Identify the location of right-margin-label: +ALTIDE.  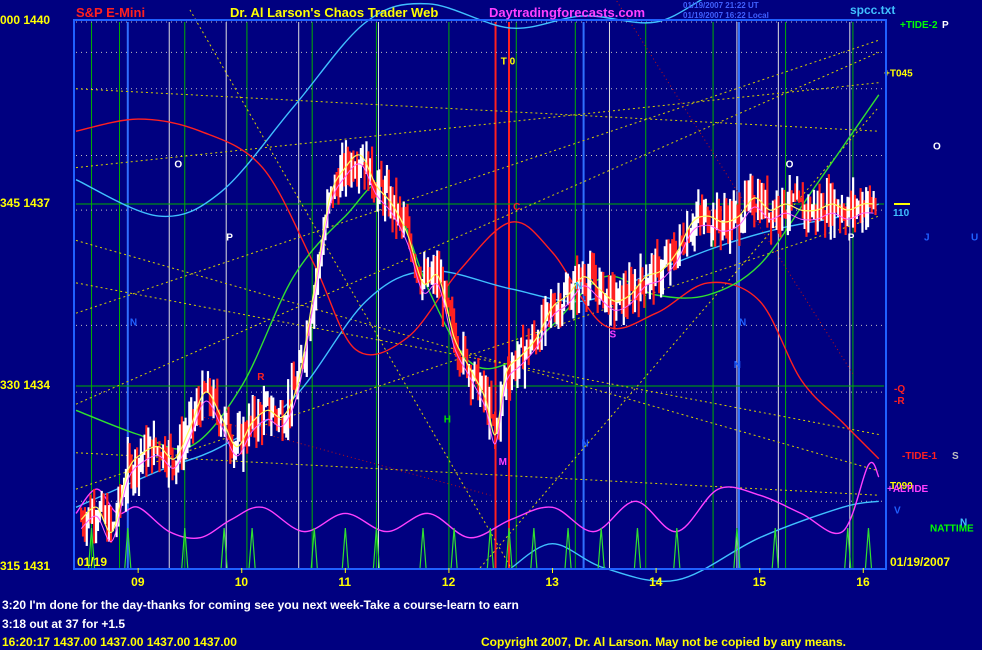
(908, 489).